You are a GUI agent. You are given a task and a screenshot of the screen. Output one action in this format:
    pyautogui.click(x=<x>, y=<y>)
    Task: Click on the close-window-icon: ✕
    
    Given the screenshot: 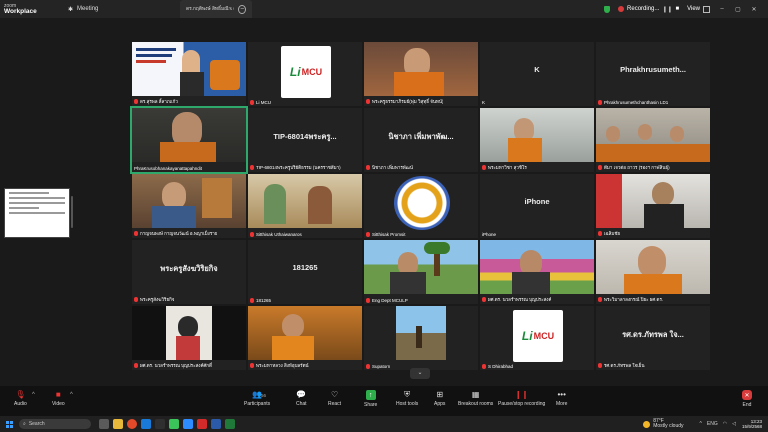 What is the action you would take?
    pyautogui.click(x=754, y=9)
    